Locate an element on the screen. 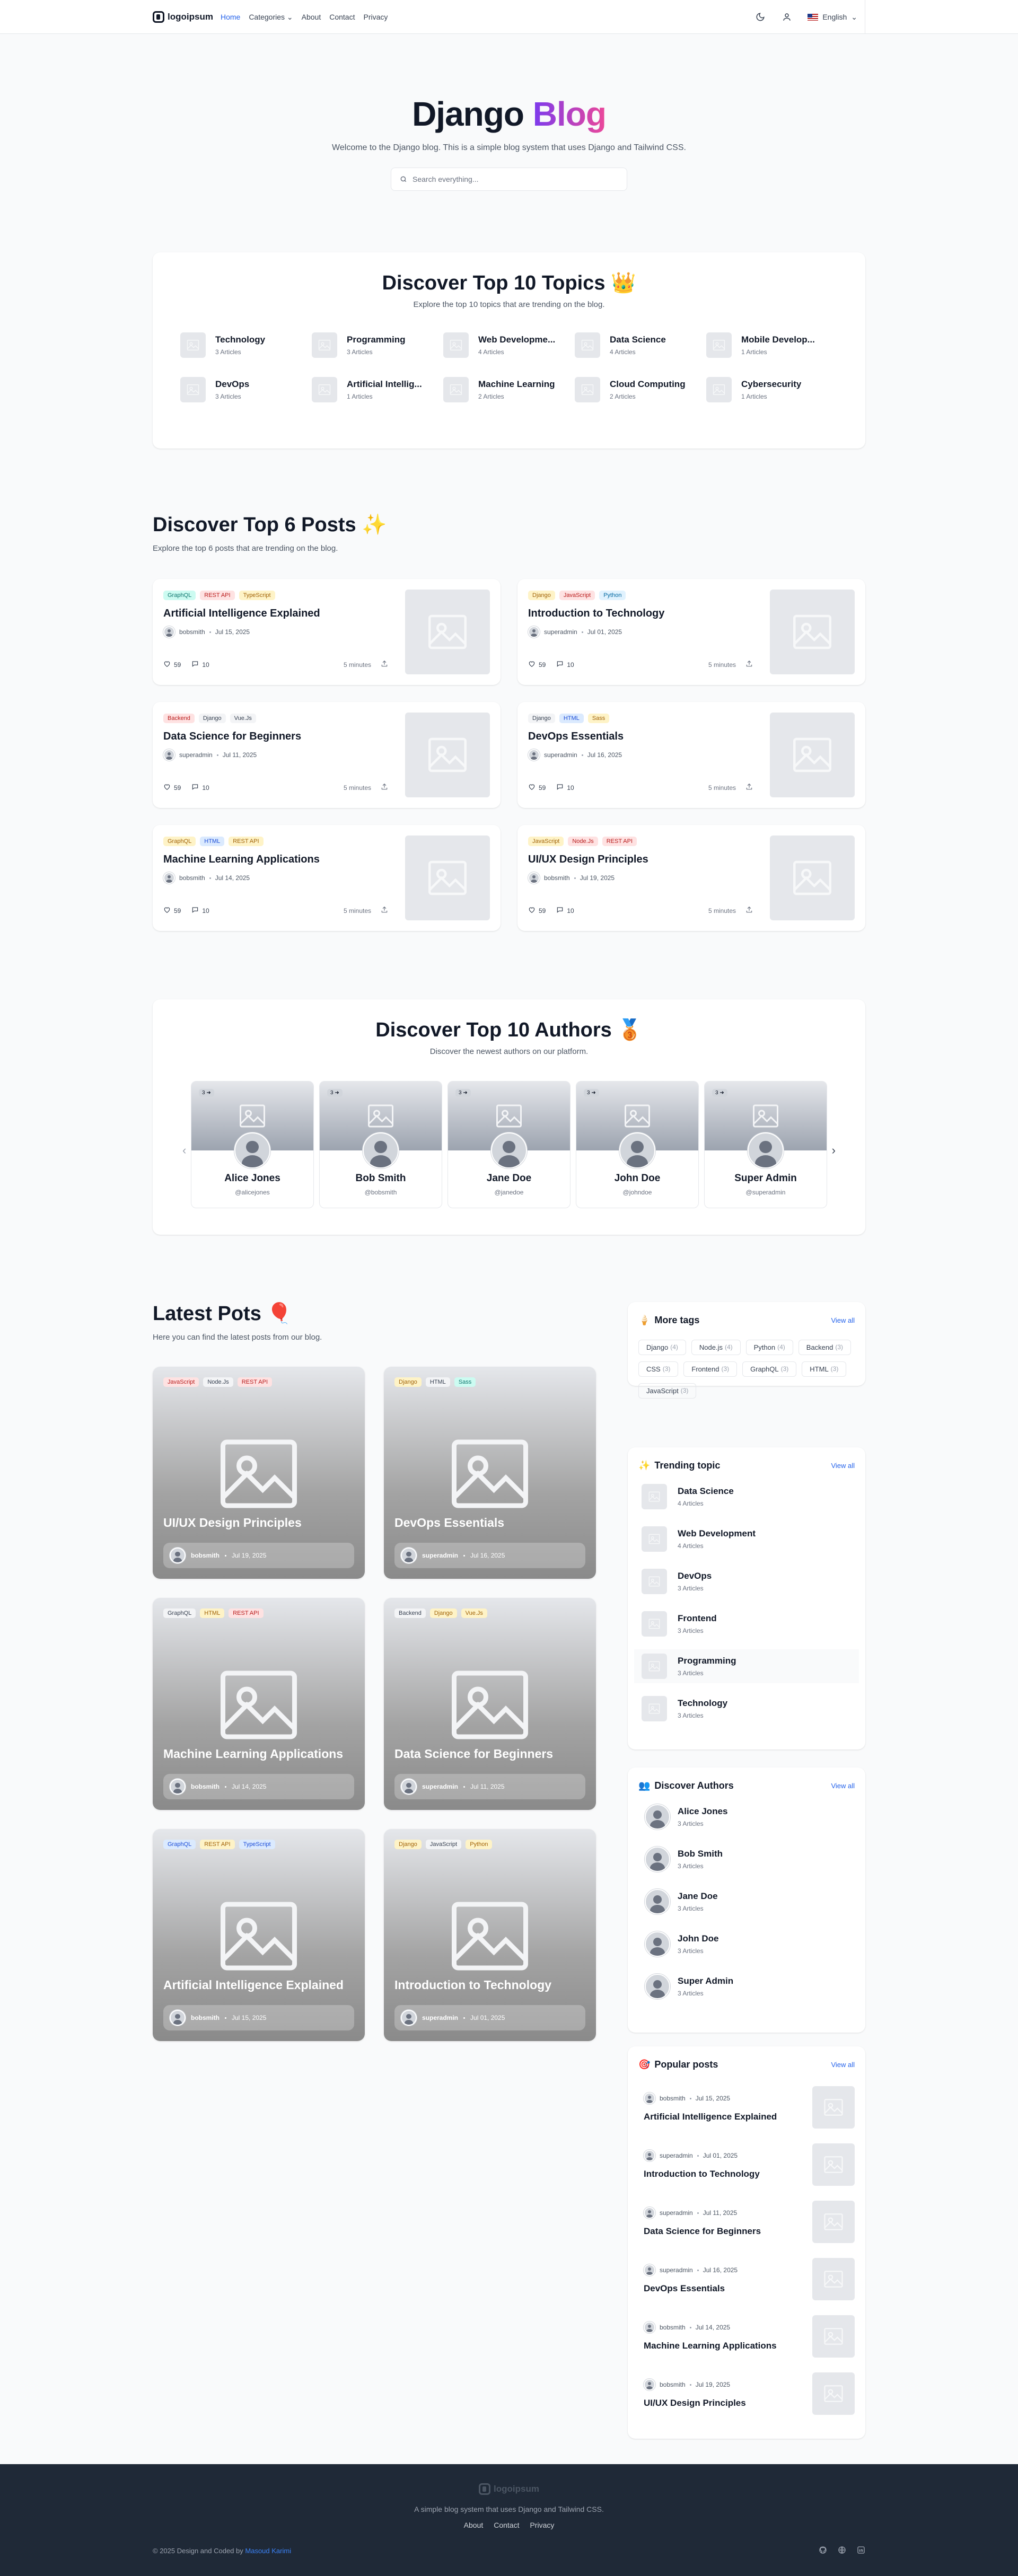  author-card: 3 ➜ Super Admin @superadmin is located at coordinates (765, 1144).